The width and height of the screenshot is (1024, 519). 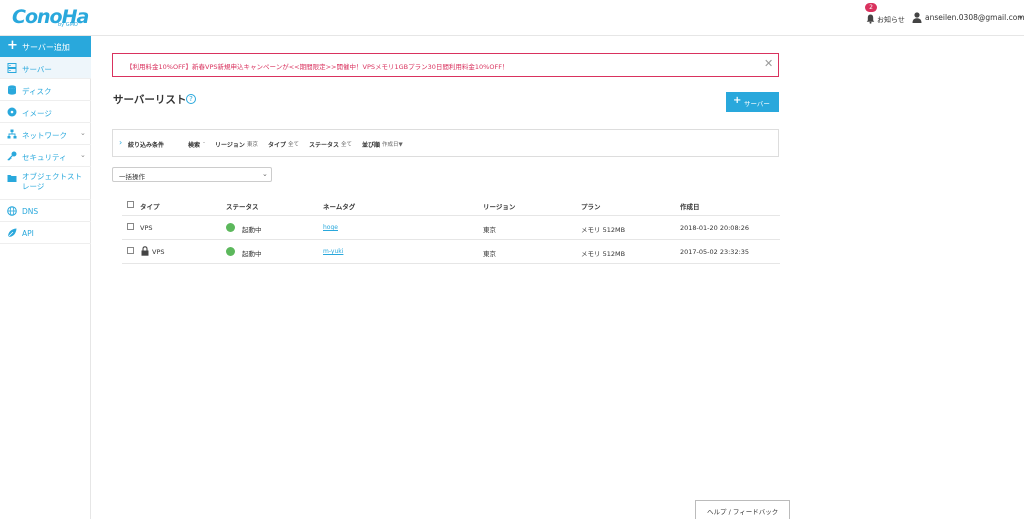 What do you see at coordinates (371, 145) in the screenshot?
I see `filter-sort-key: 並び順` at bounding box center [371, 145].